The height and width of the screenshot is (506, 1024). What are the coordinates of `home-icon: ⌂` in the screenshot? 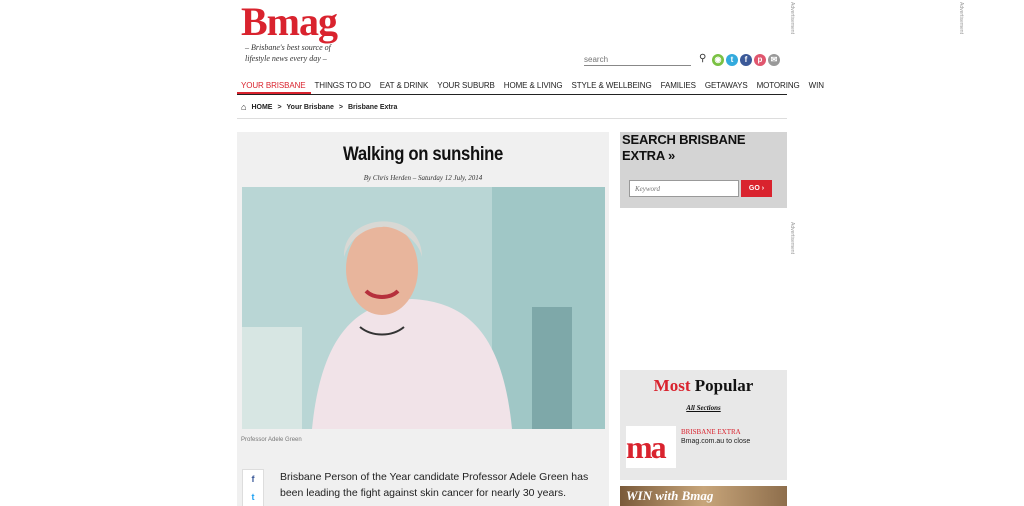 It's located at (243, 107).